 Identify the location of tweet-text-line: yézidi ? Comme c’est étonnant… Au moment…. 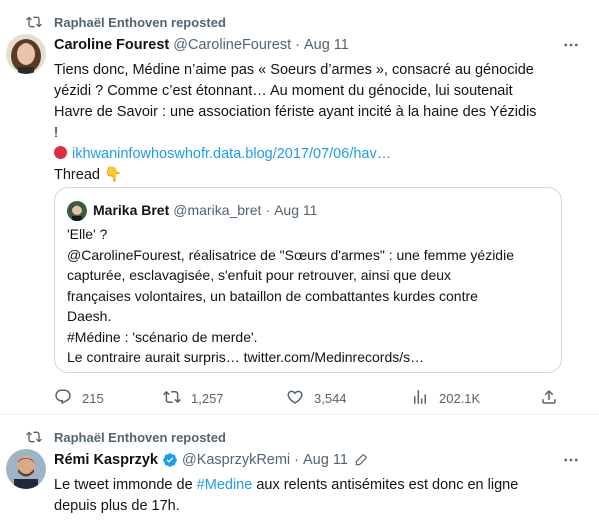
(283, 91).